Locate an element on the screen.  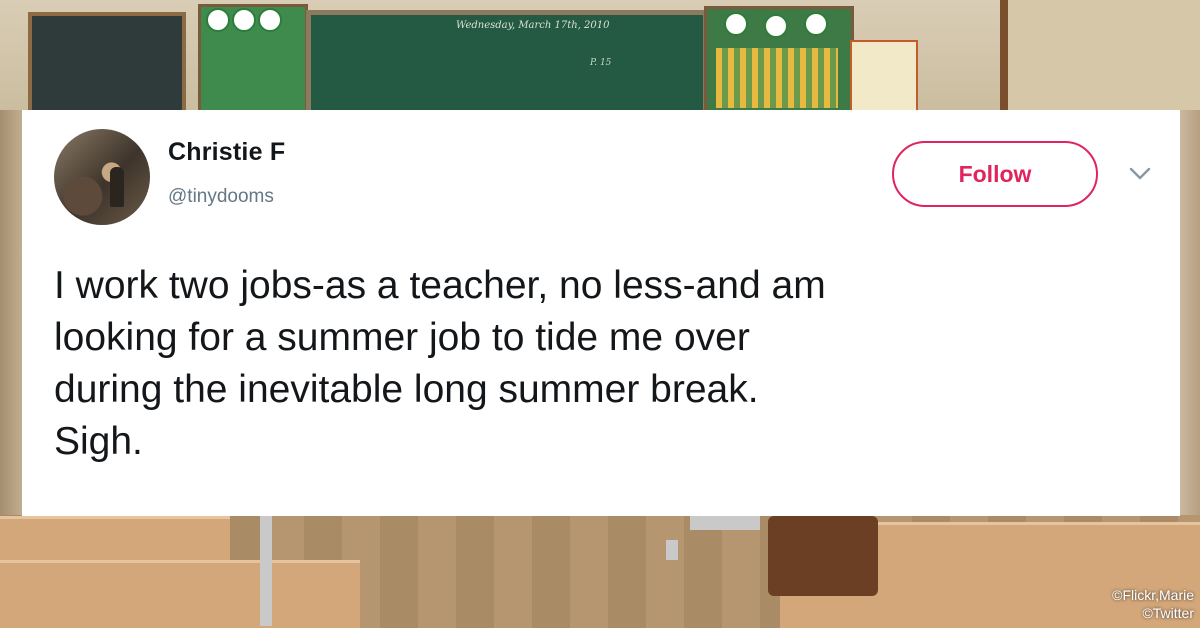
author-handle: @tinydooms is located at coordinates (221, 197).